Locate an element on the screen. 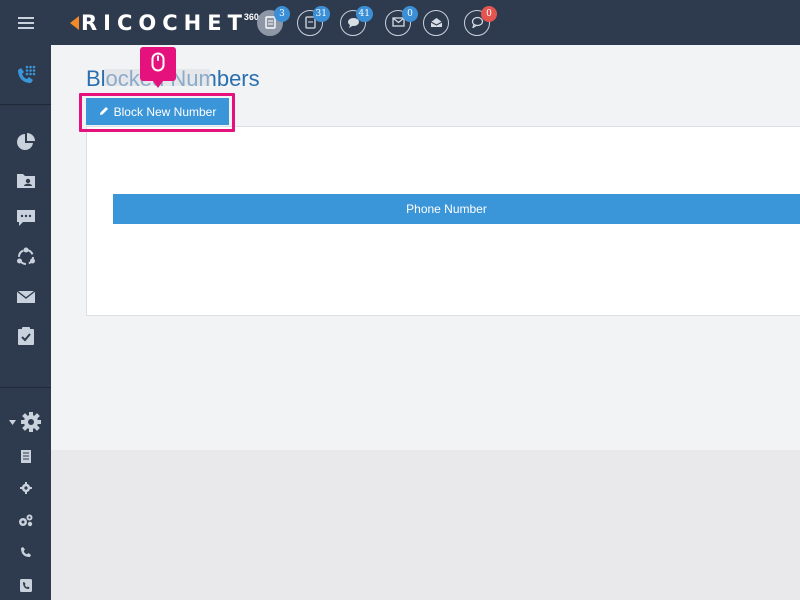  notification-comments-button: 0 is located at coordinates (480, 21).